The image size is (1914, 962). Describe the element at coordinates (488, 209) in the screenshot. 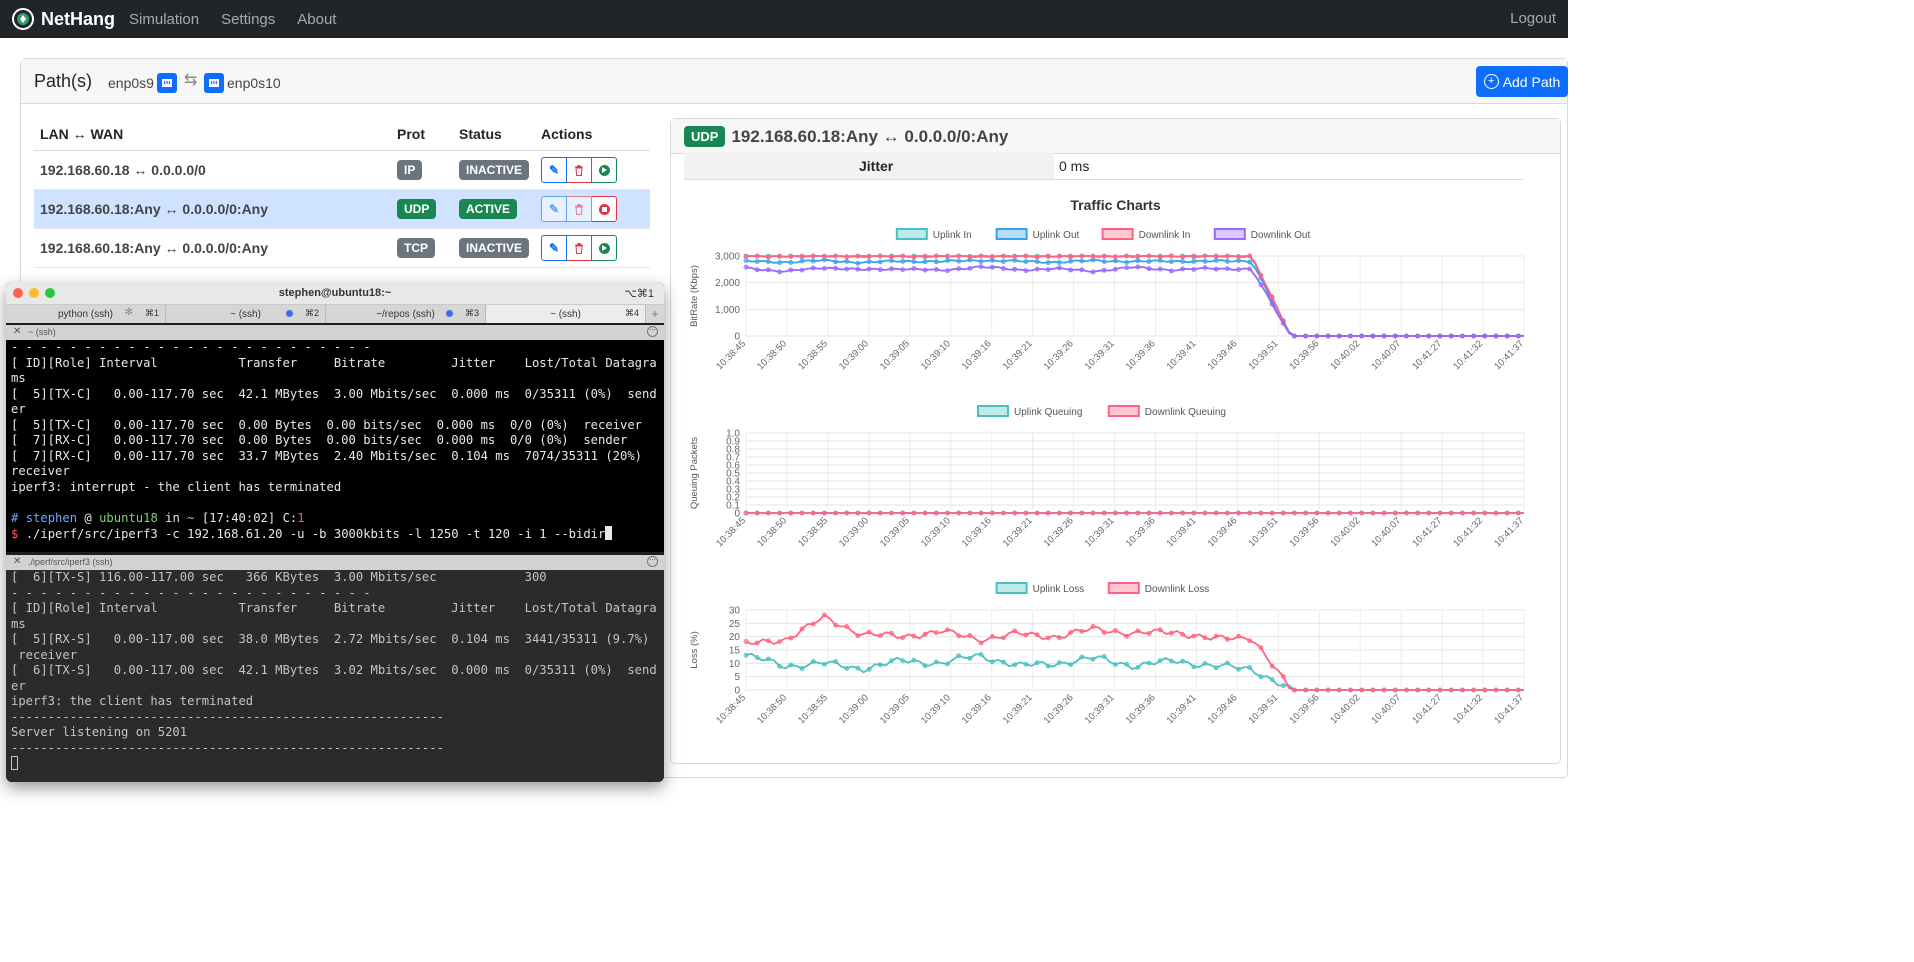

I see `status-badge: ACTIVE` at that location.